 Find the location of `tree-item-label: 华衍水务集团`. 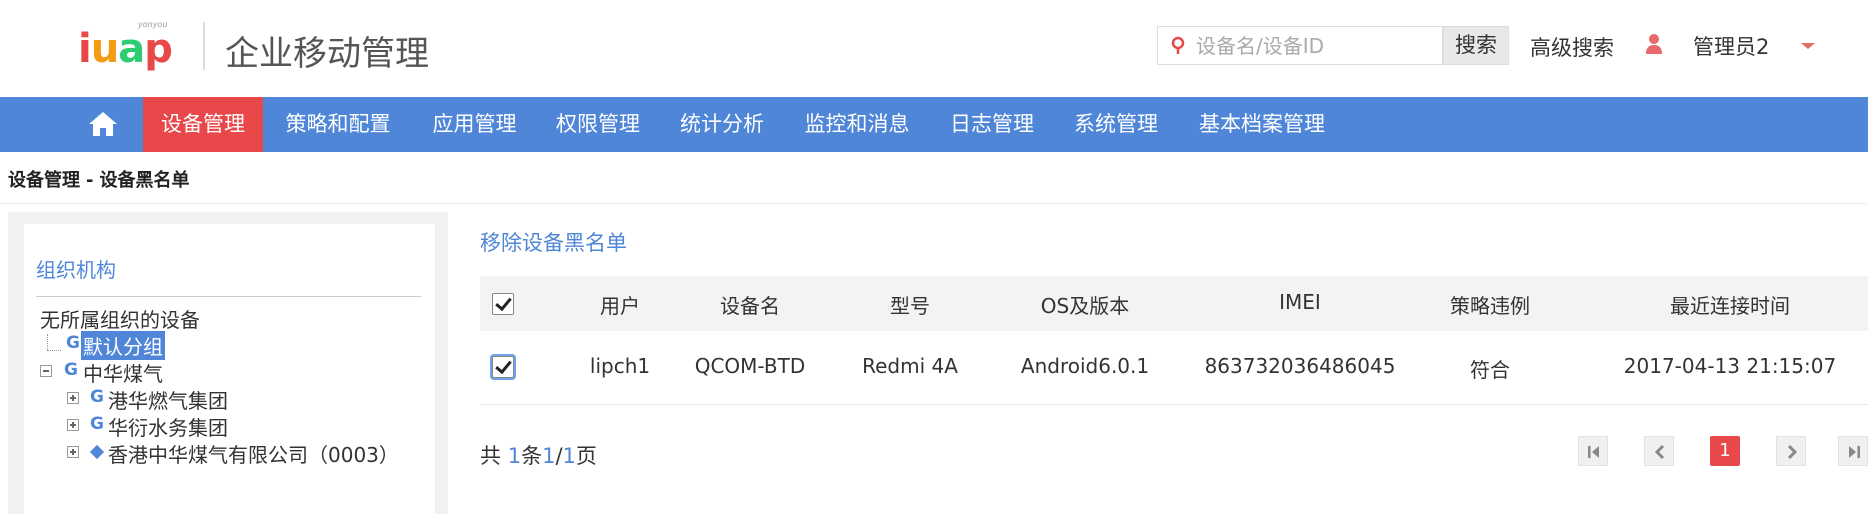

tree-item-label: 华衍水务集团 is located at coordinates (168, 426).